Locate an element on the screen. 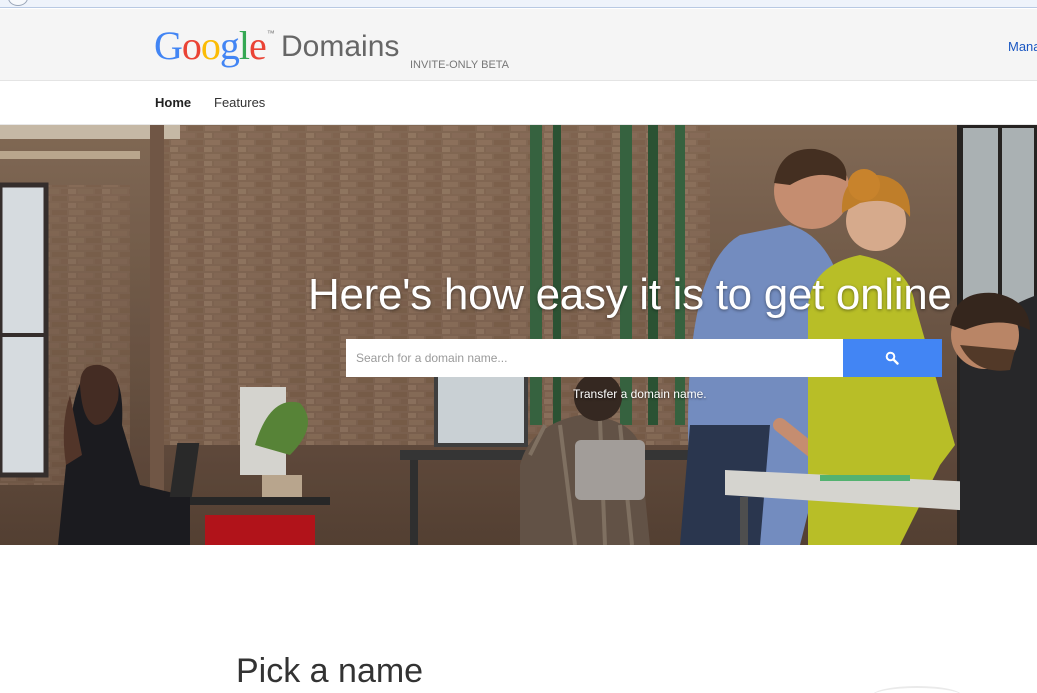  domain-search-input is located at coordinates (594, 358).